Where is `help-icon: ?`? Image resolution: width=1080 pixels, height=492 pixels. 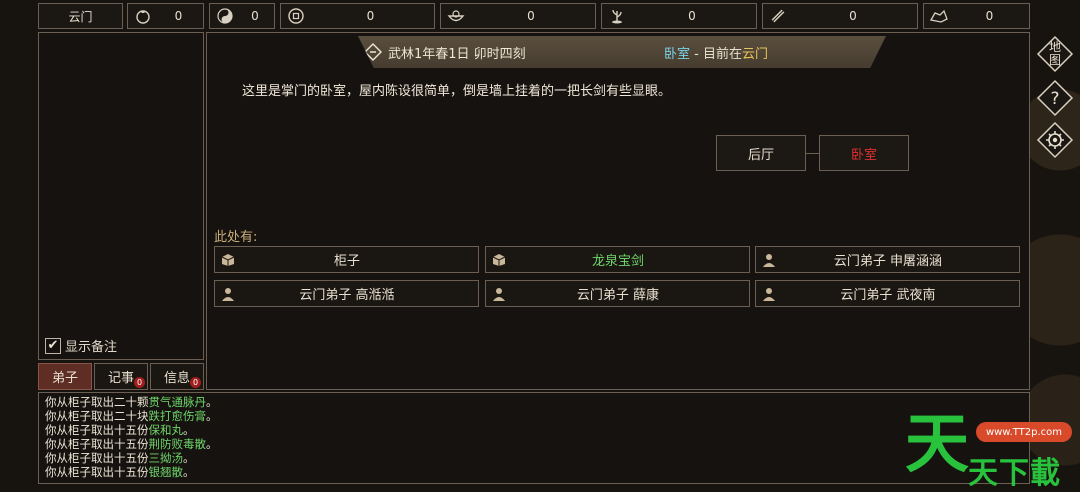 help-icon: ? is located at coordinates (1055, 98).